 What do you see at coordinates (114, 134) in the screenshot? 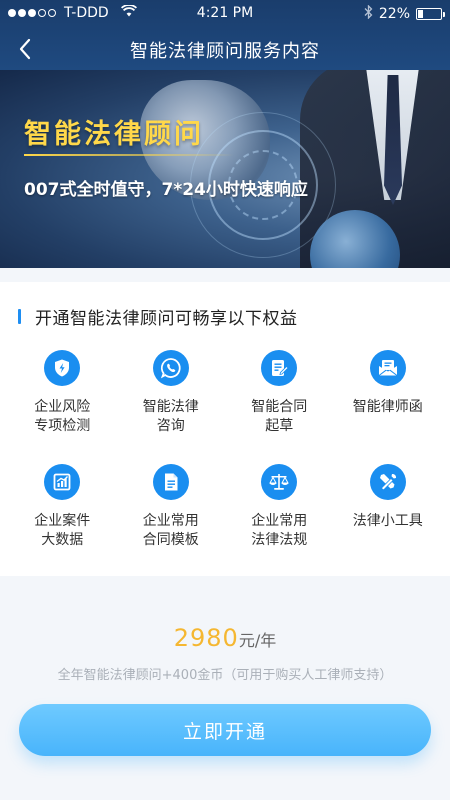
I see `banner-title: 智能法律顾问` at bounding box center [114, 134].